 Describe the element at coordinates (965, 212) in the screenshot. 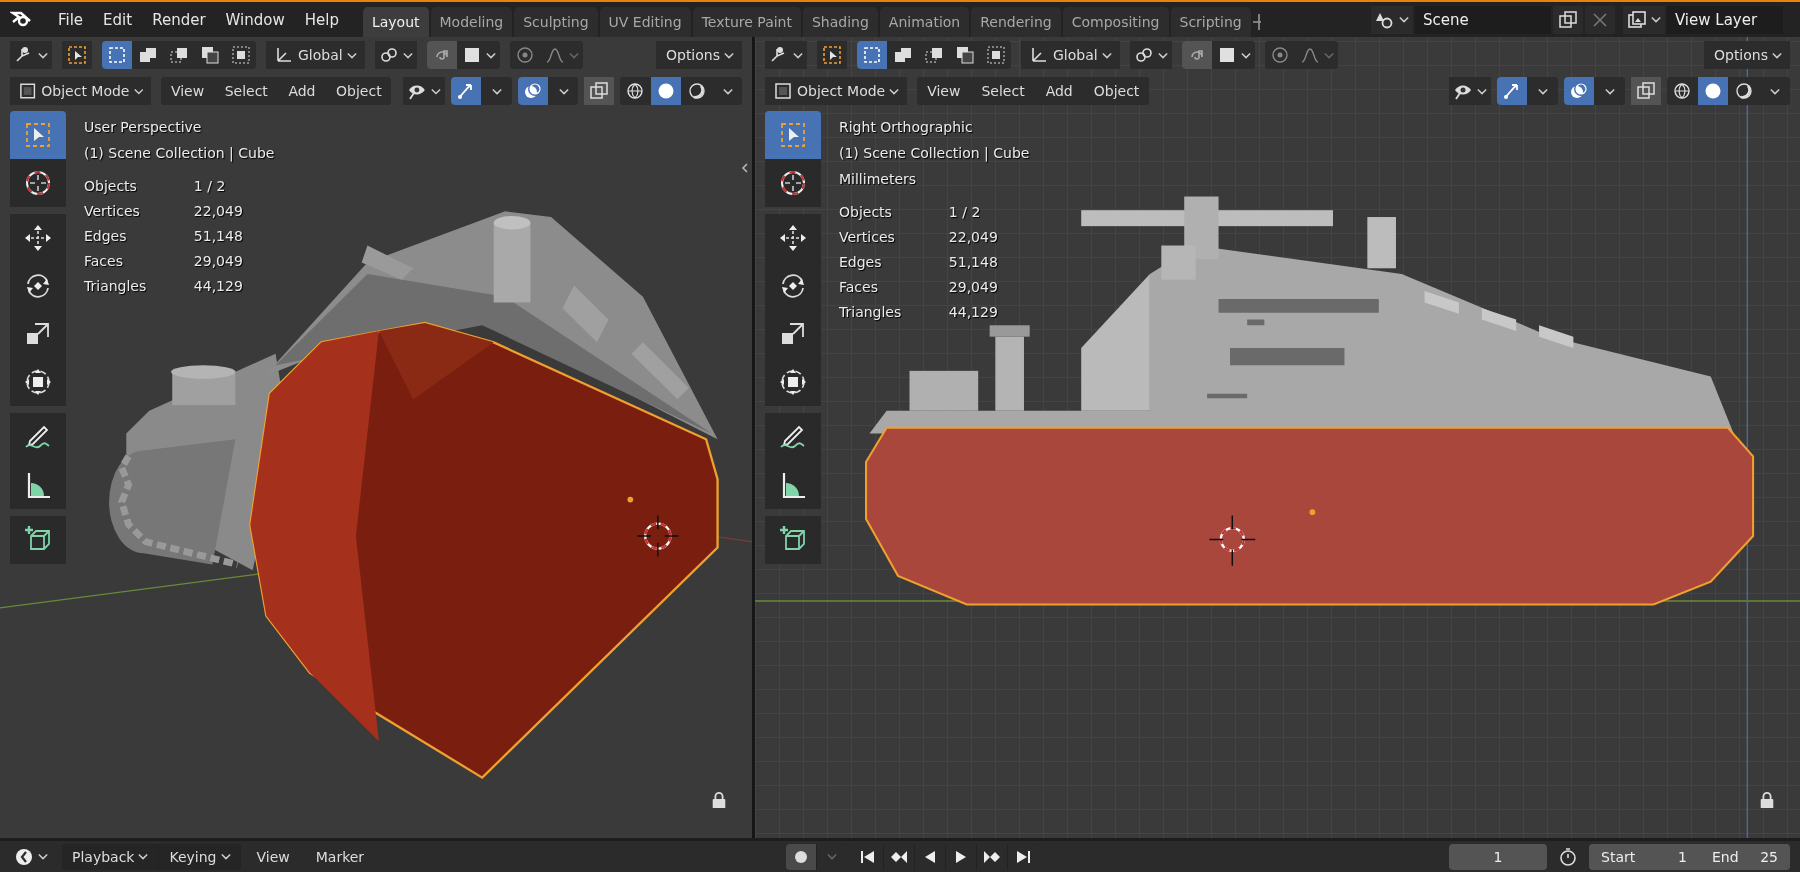

I see `stat-value: 1 / 2` at that location.